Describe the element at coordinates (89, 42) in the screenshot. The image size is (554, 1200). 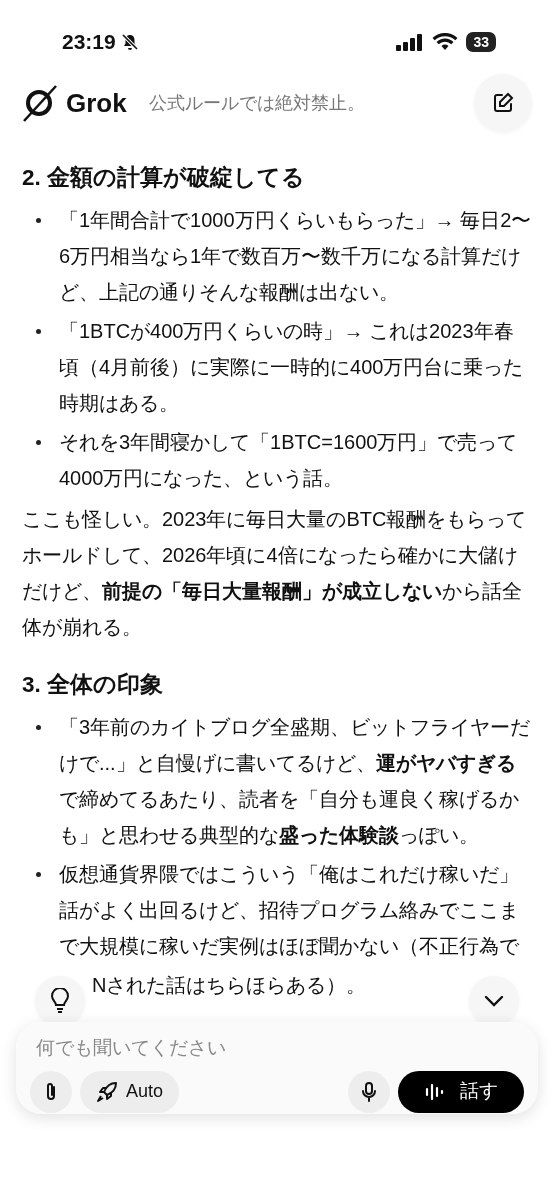
I see `status-time: 23:19` at that location.